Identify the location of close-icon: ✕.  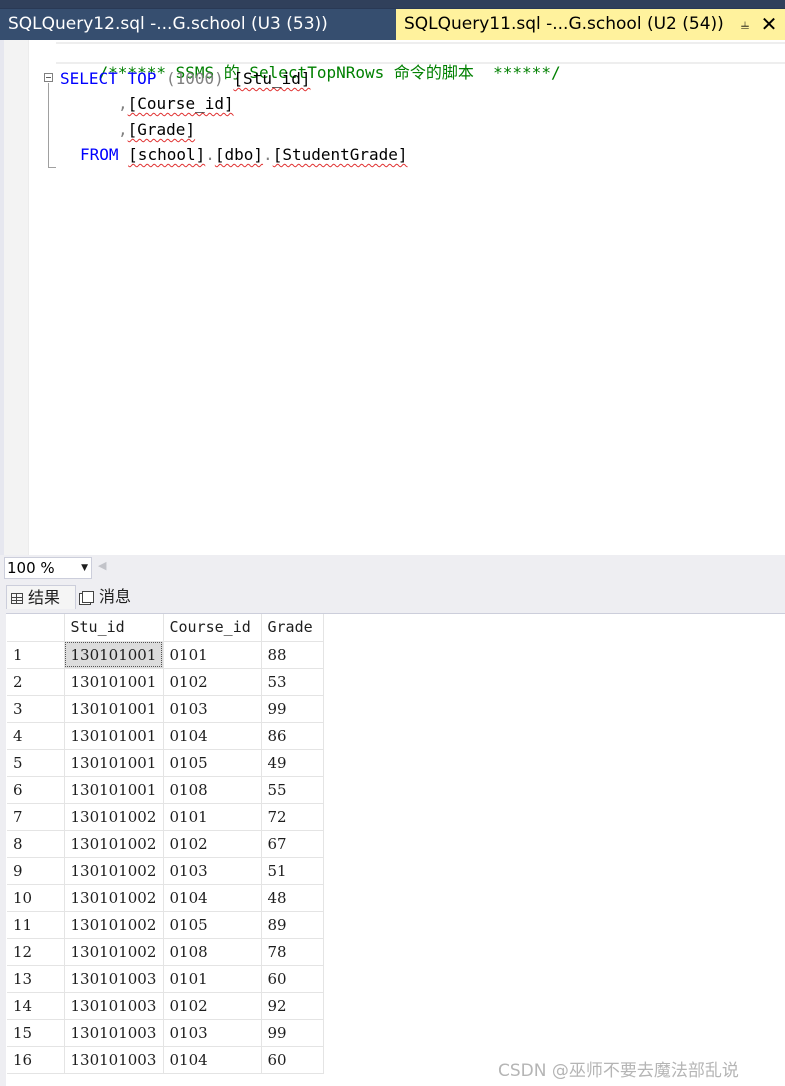
(769, 24).